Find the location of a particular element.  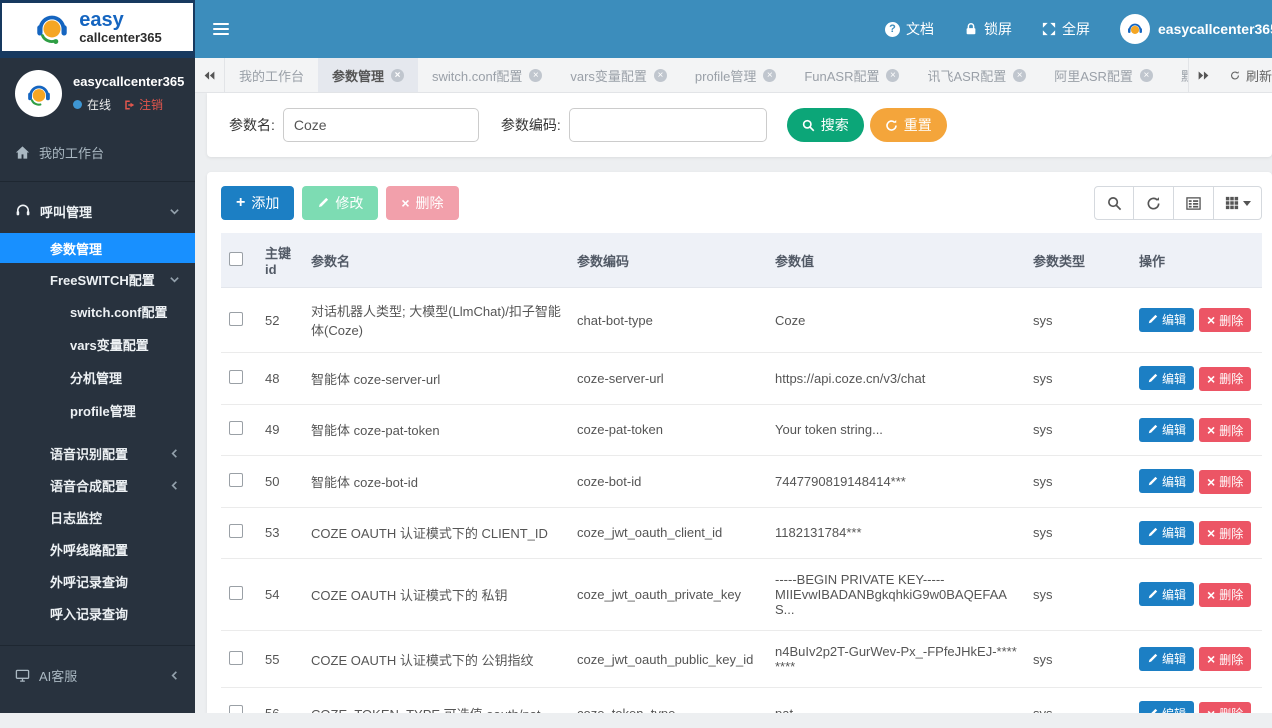

sidebar-item-ai-service: AI客服 is located at coordinates (97, 675).